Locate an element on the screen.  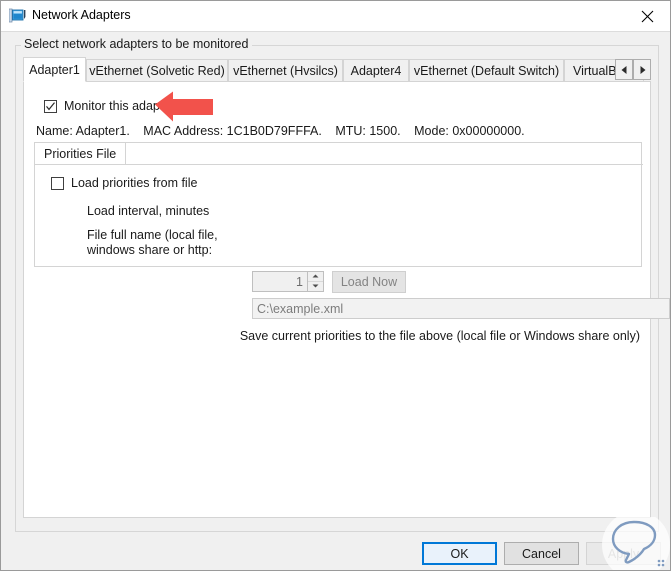
tab-adapter1: Adapter1 is located at coordinates (54, 69).